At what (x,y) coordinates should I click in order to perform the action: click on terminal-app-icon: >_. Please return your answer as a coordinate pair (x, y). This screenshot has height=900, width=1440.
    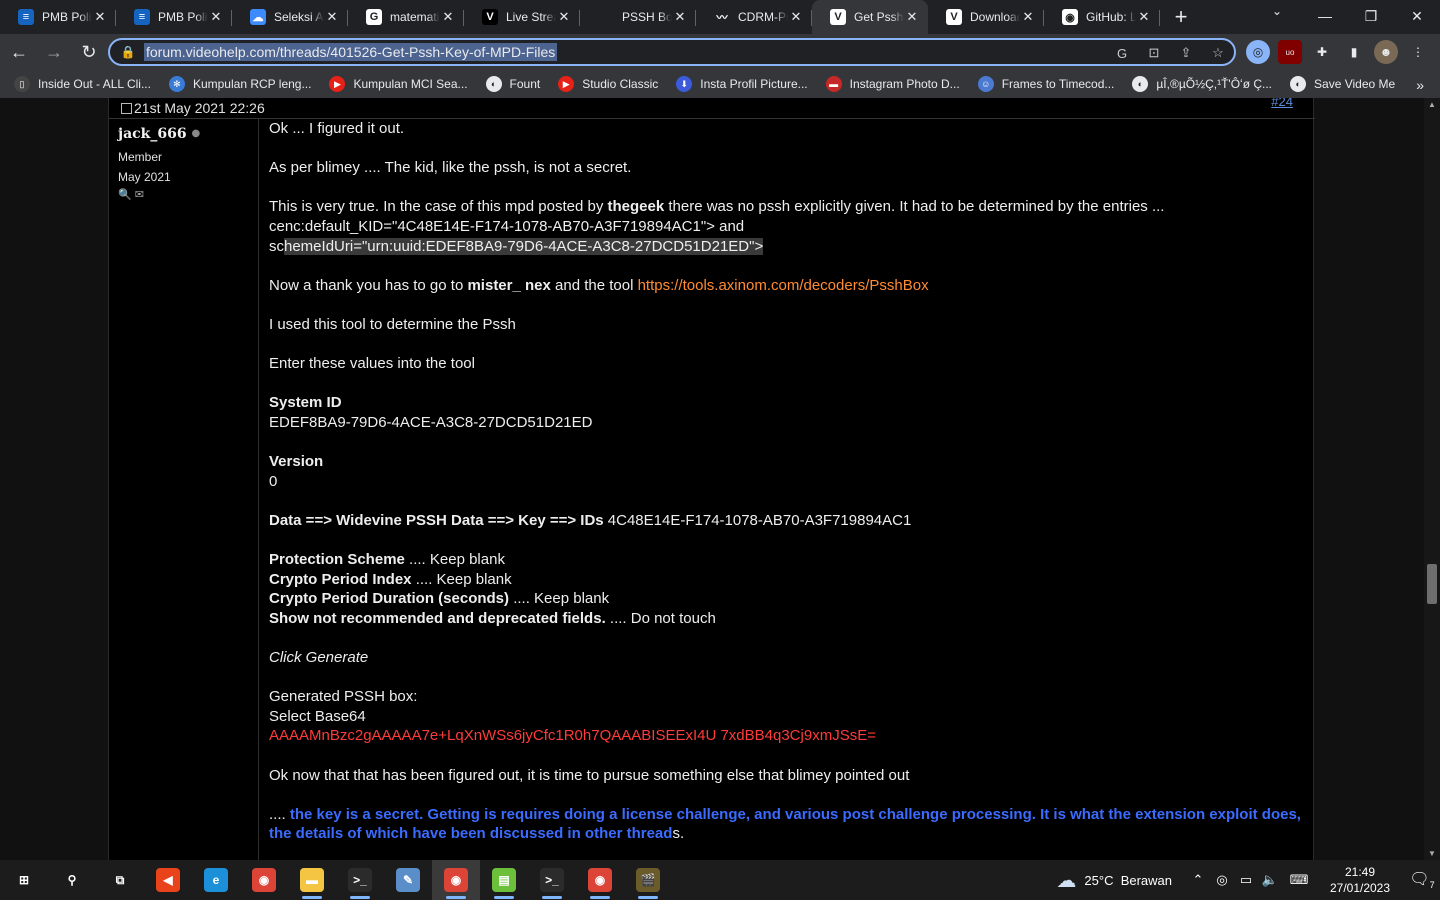
    Looking at the image, I should click on (360, 880).